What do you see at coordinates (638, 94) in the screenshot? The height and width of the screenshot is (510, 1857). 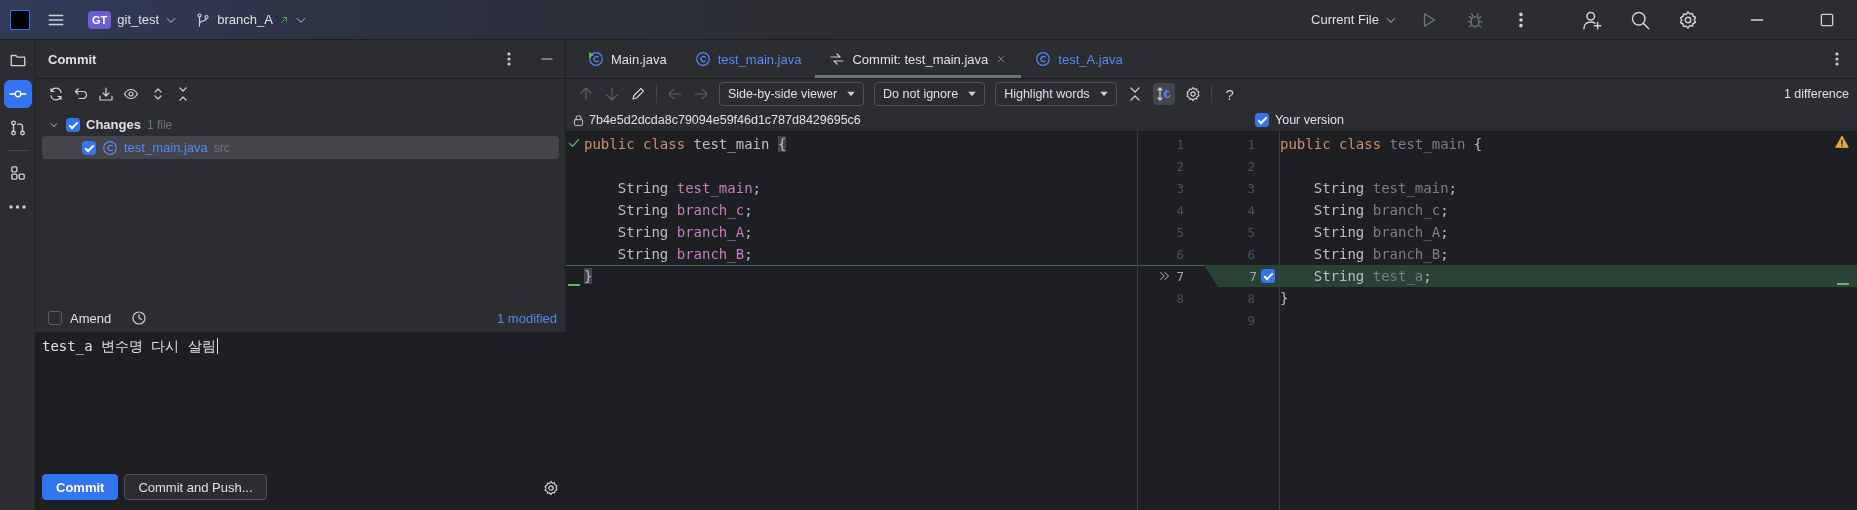 I see `pencil-icon` at bounding box center [638, 94].